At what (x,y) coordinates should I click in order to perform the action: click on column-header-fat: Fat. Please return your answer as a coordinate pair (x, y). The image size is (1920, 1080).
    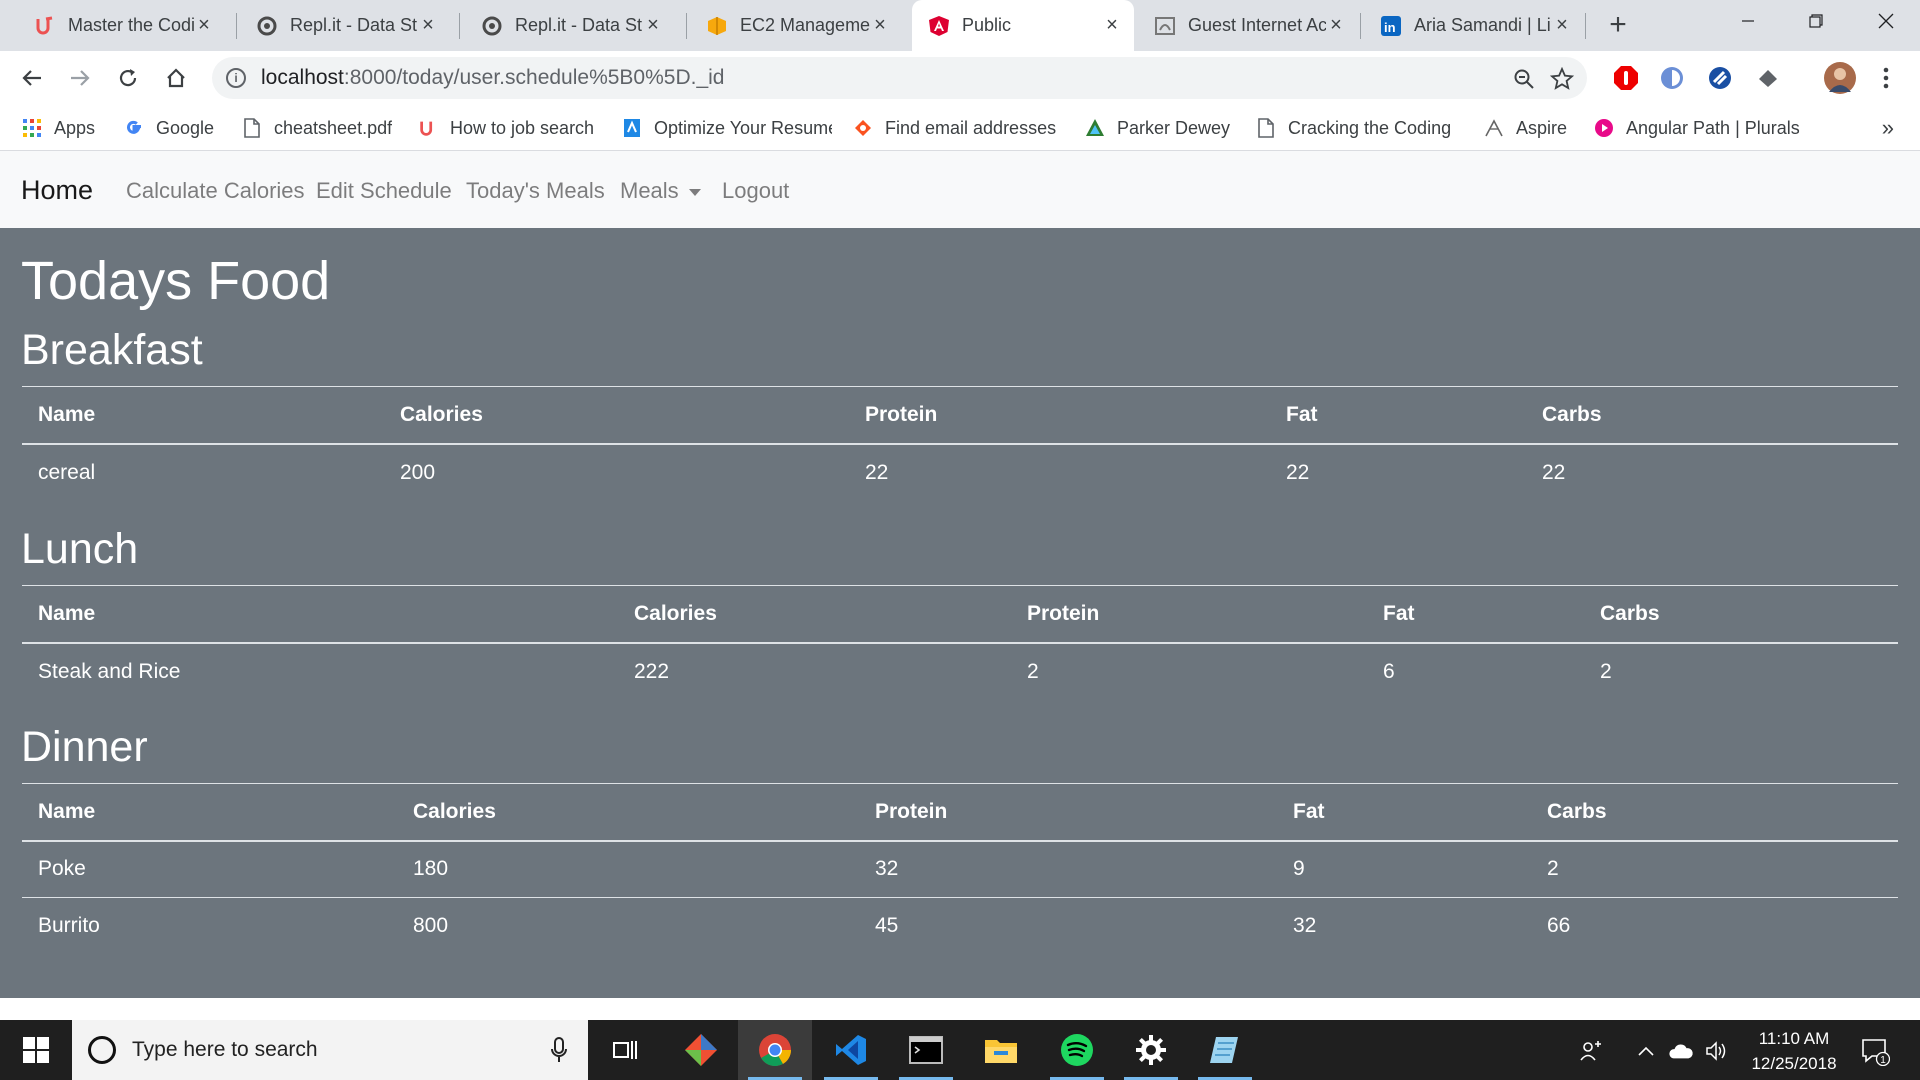
    Looking at the image, I should click on (1475, 614).